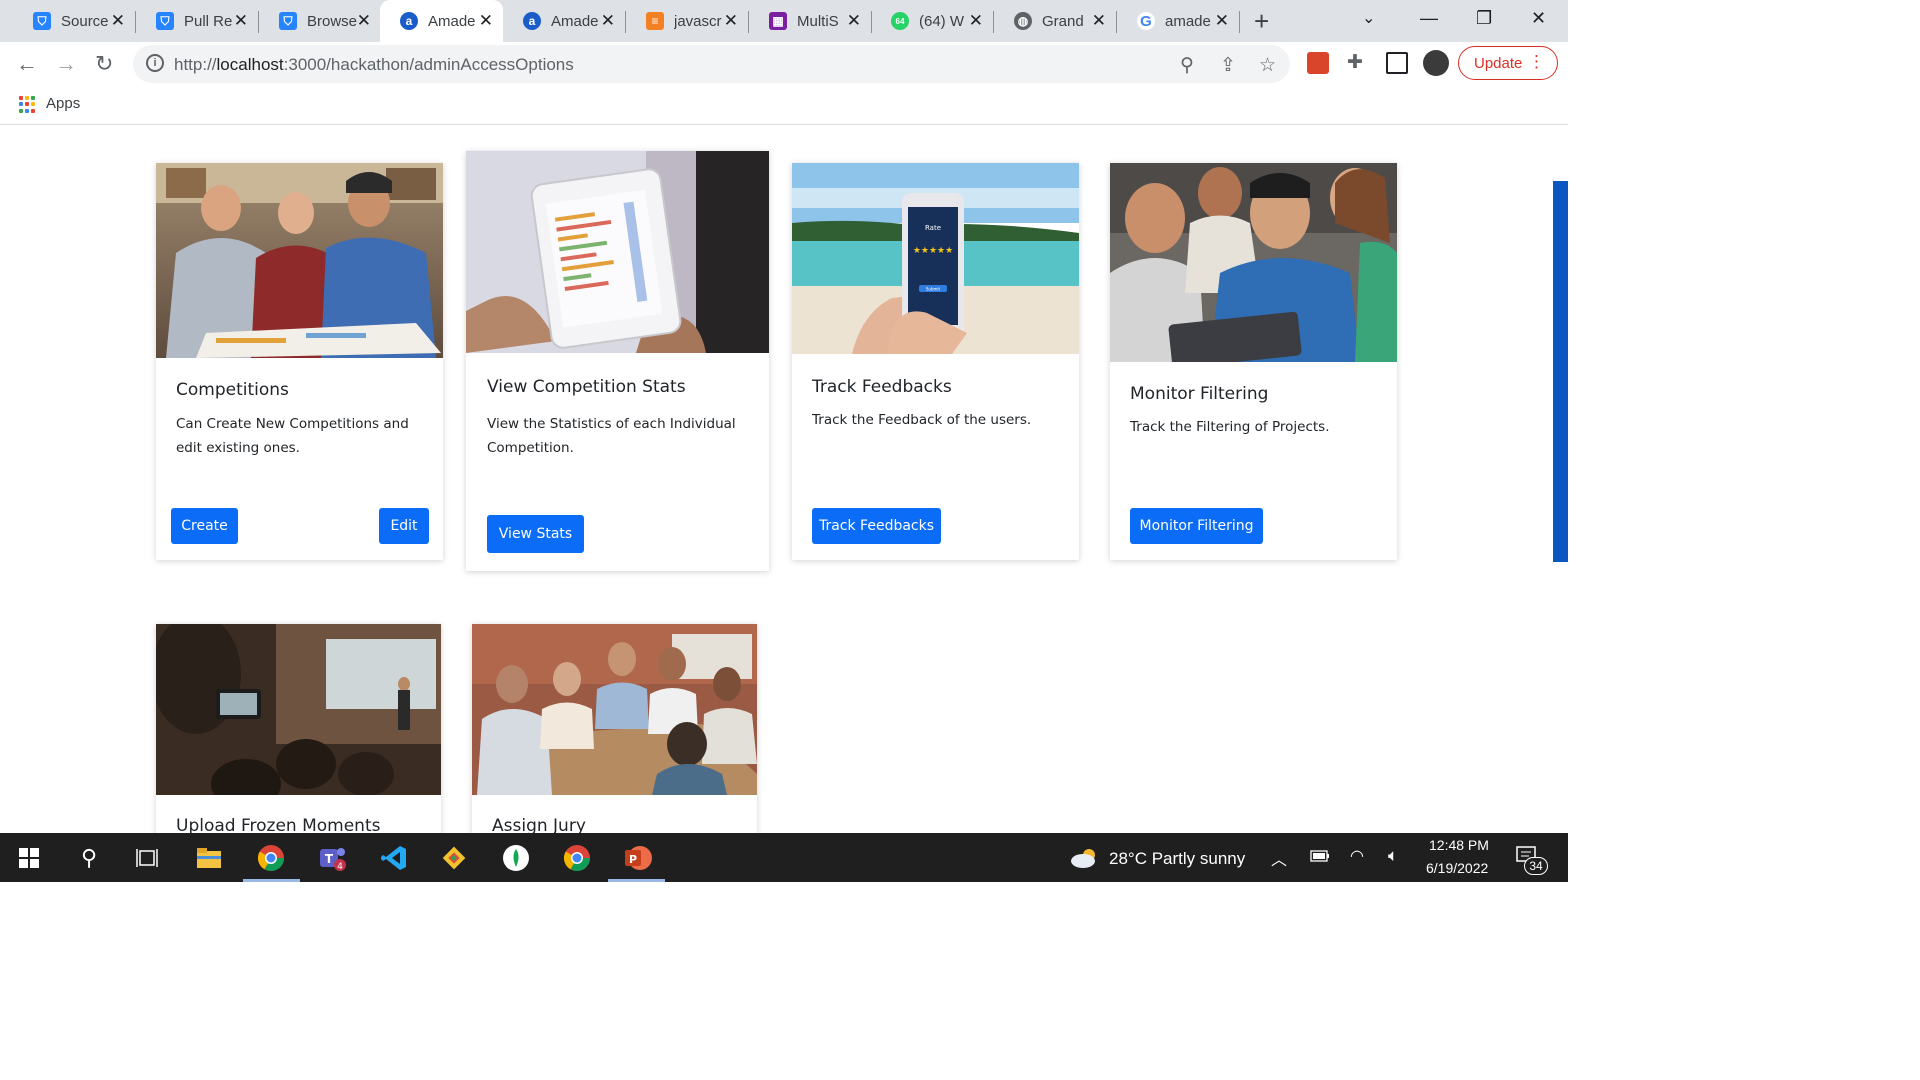  Describe the element at coordinates (1536, 62) in the screenshot. I see `menu-dots-icon: ⋮` at that location.